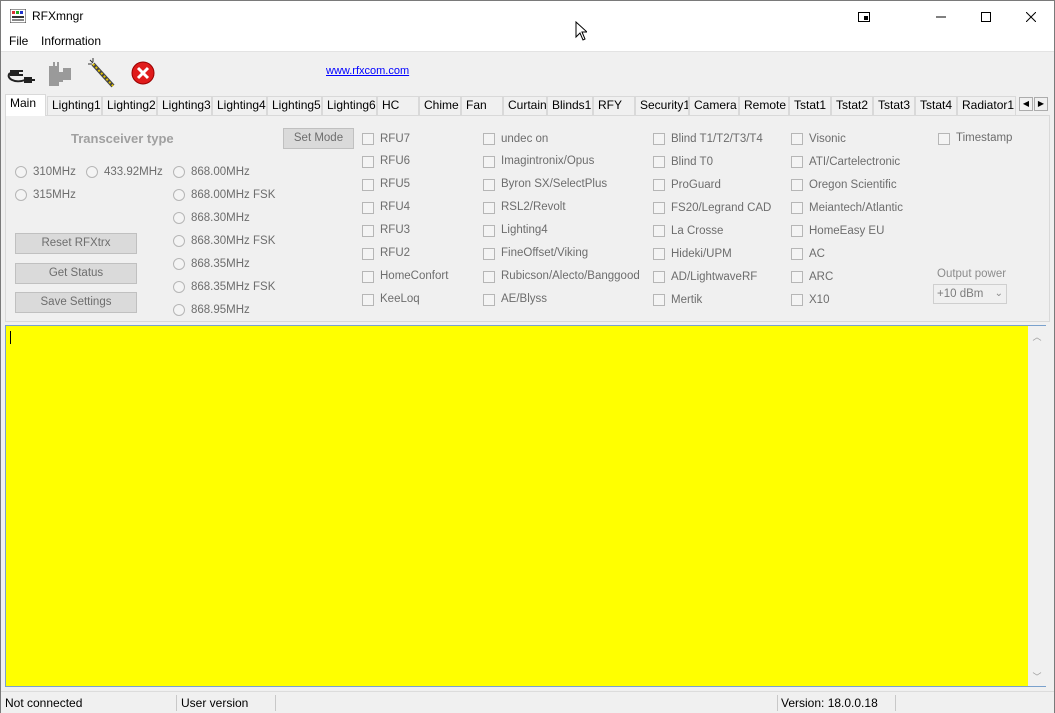 The height and width of the screenshot is (713, 1055). I want to click on connect-plug-icon, so click(22, 73).